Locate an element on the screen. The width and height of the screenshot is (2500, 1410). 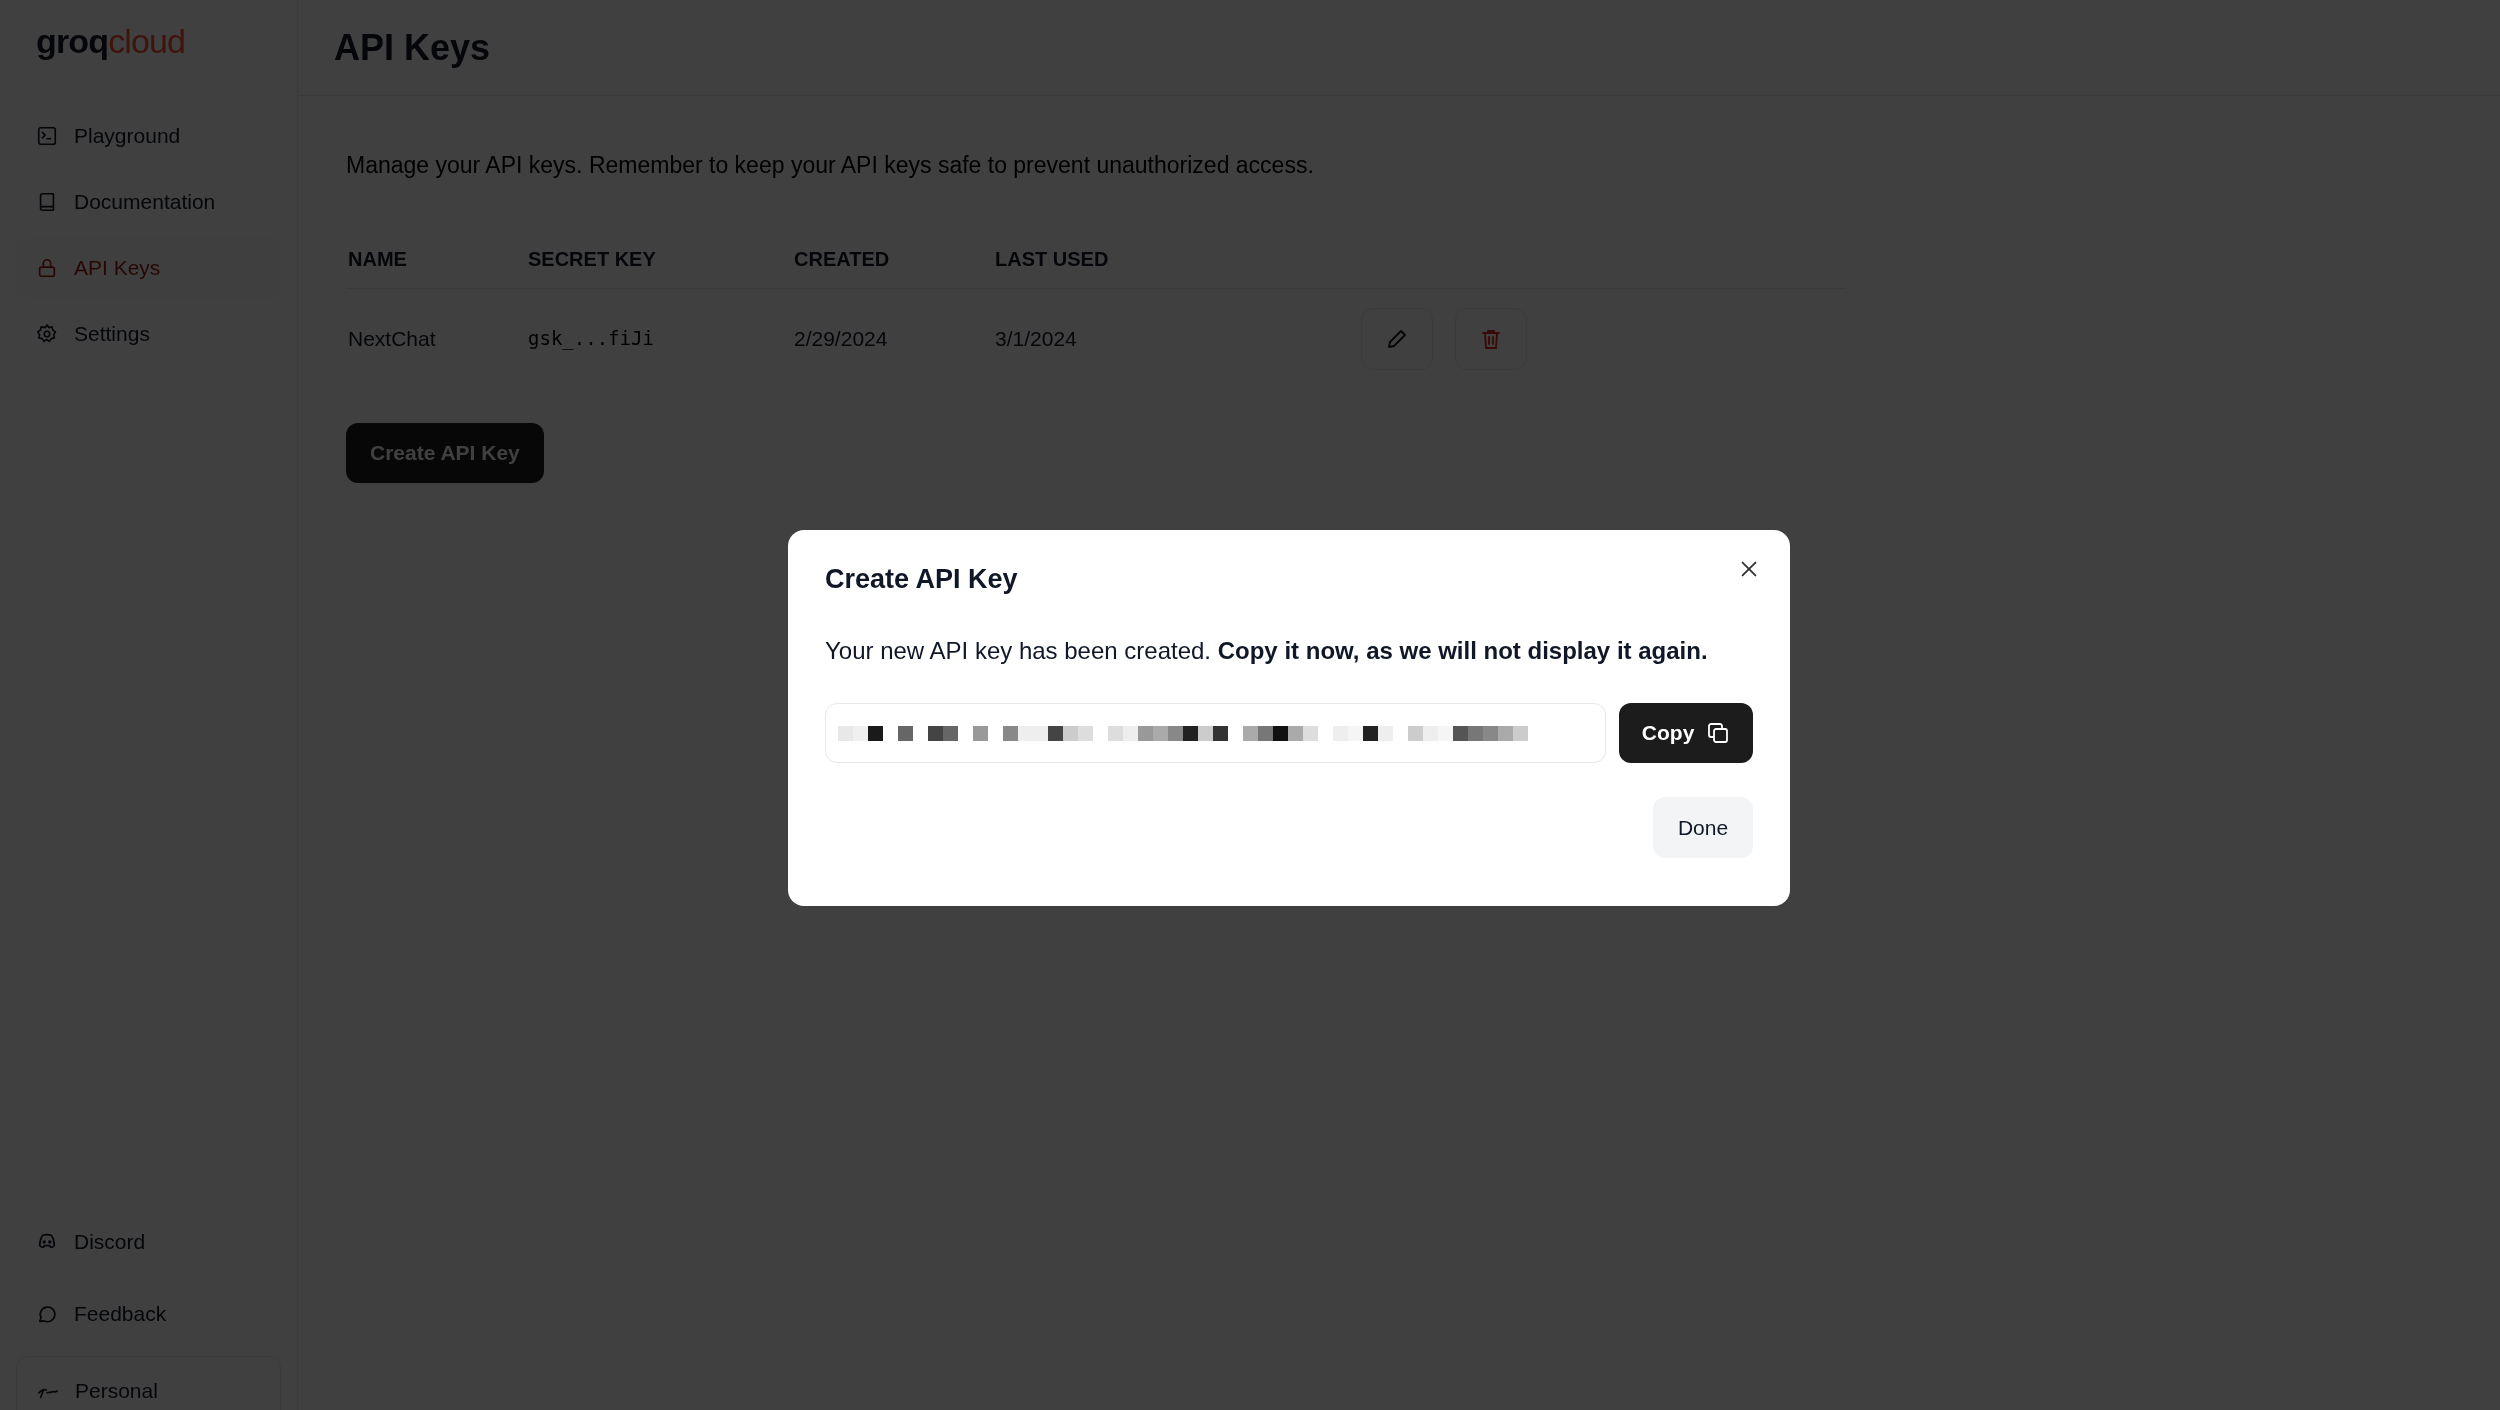
copy-button: Copy is located at coordinates (1686, 733).